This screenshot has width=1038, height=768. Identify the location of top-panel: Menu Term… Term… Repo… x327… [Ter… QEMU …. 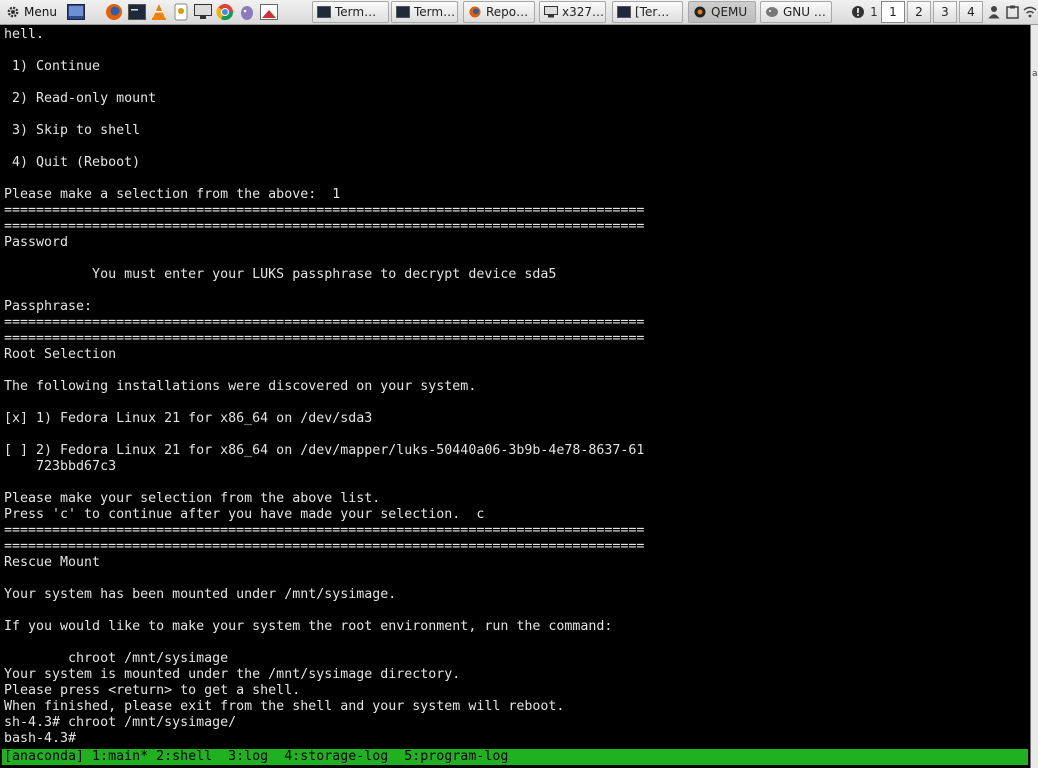
(519, 12).